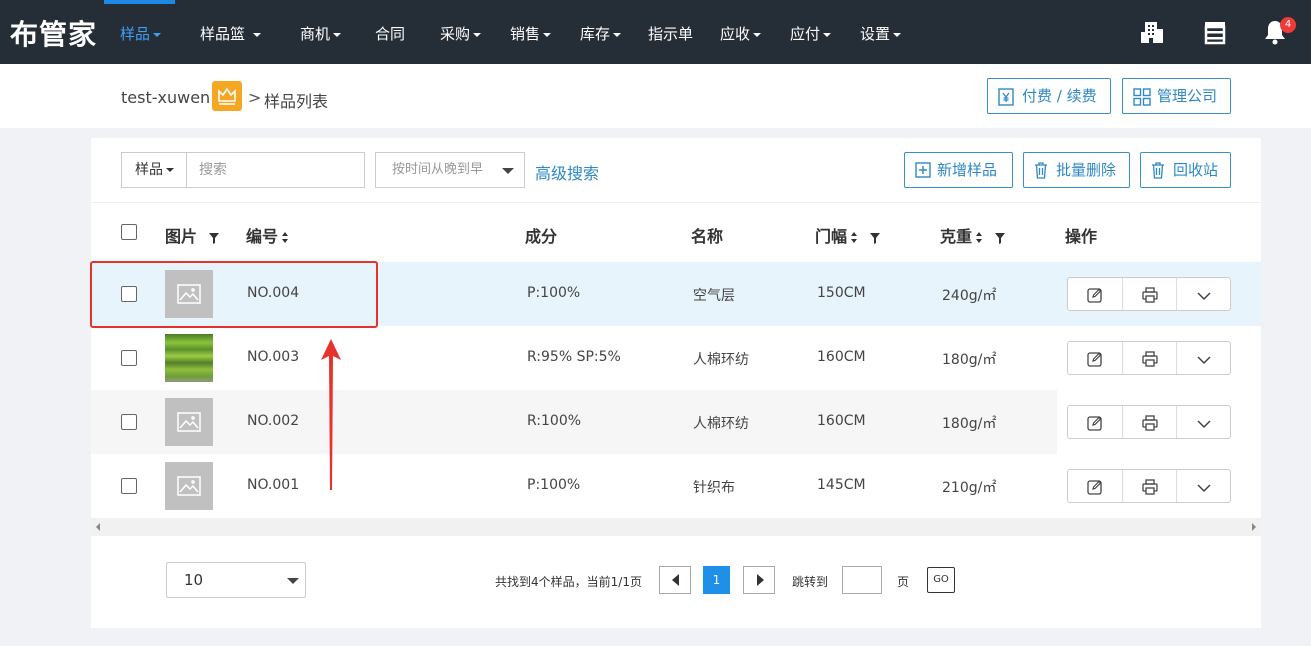 The image size is (1311, 646). I want to click on grid-icon, so click(1142, 97).